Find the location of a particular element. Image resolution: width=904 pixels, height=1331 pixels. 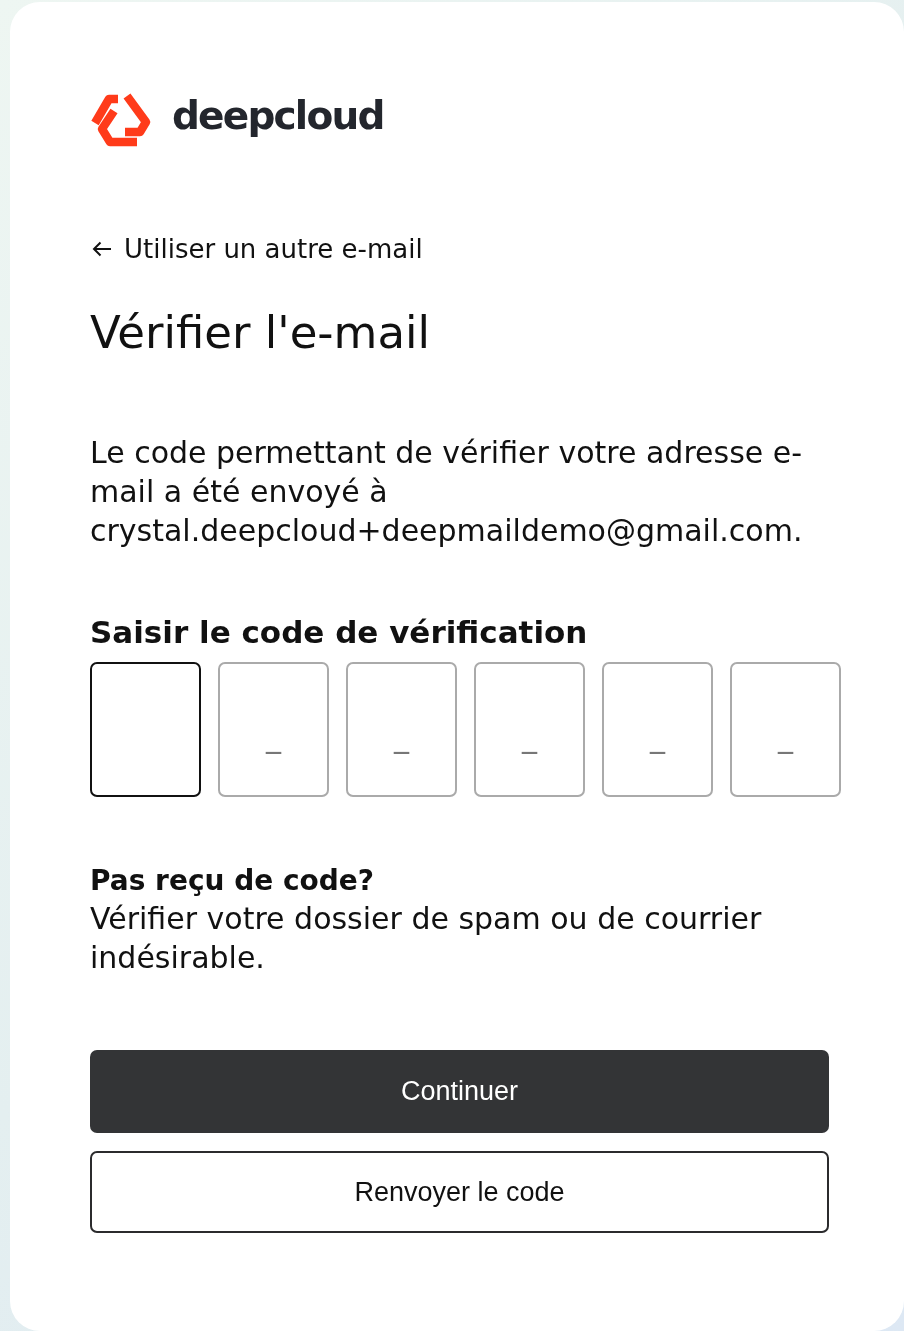

help-title: Pas reçu de code? is located at coordinates (233, 881).